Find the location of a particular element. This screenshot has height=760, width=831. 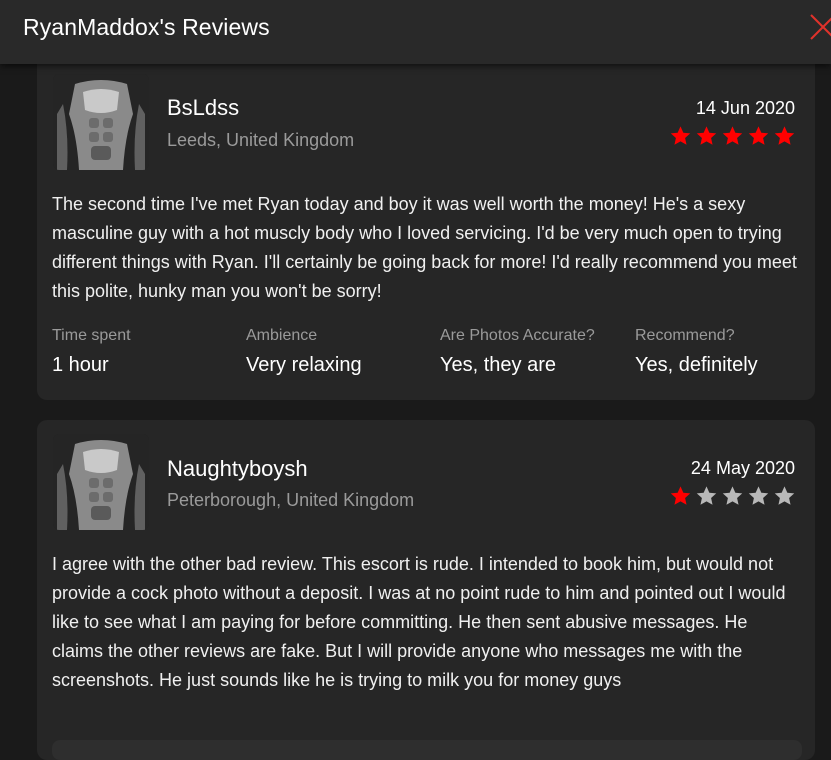

stat-value: Very relaxing is located at coordinates (304, 365).